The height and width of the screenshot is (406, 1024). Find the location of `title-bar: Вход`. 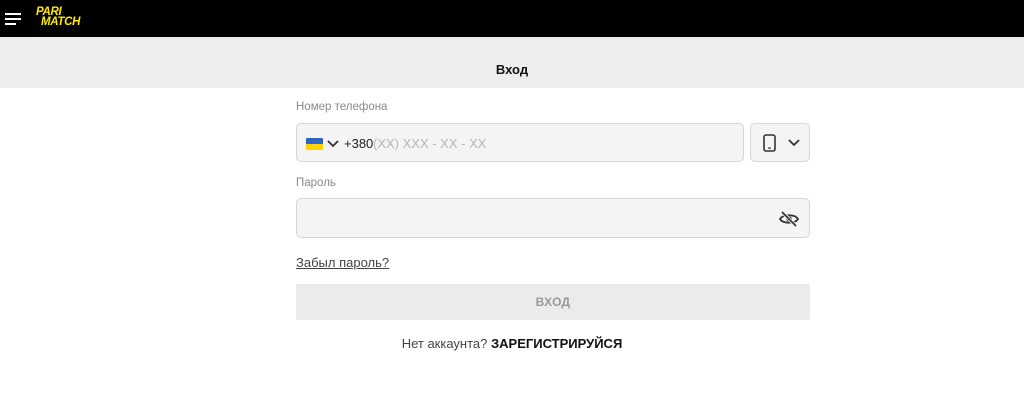

title-bar: Вход is located at coordinates (512, 62).